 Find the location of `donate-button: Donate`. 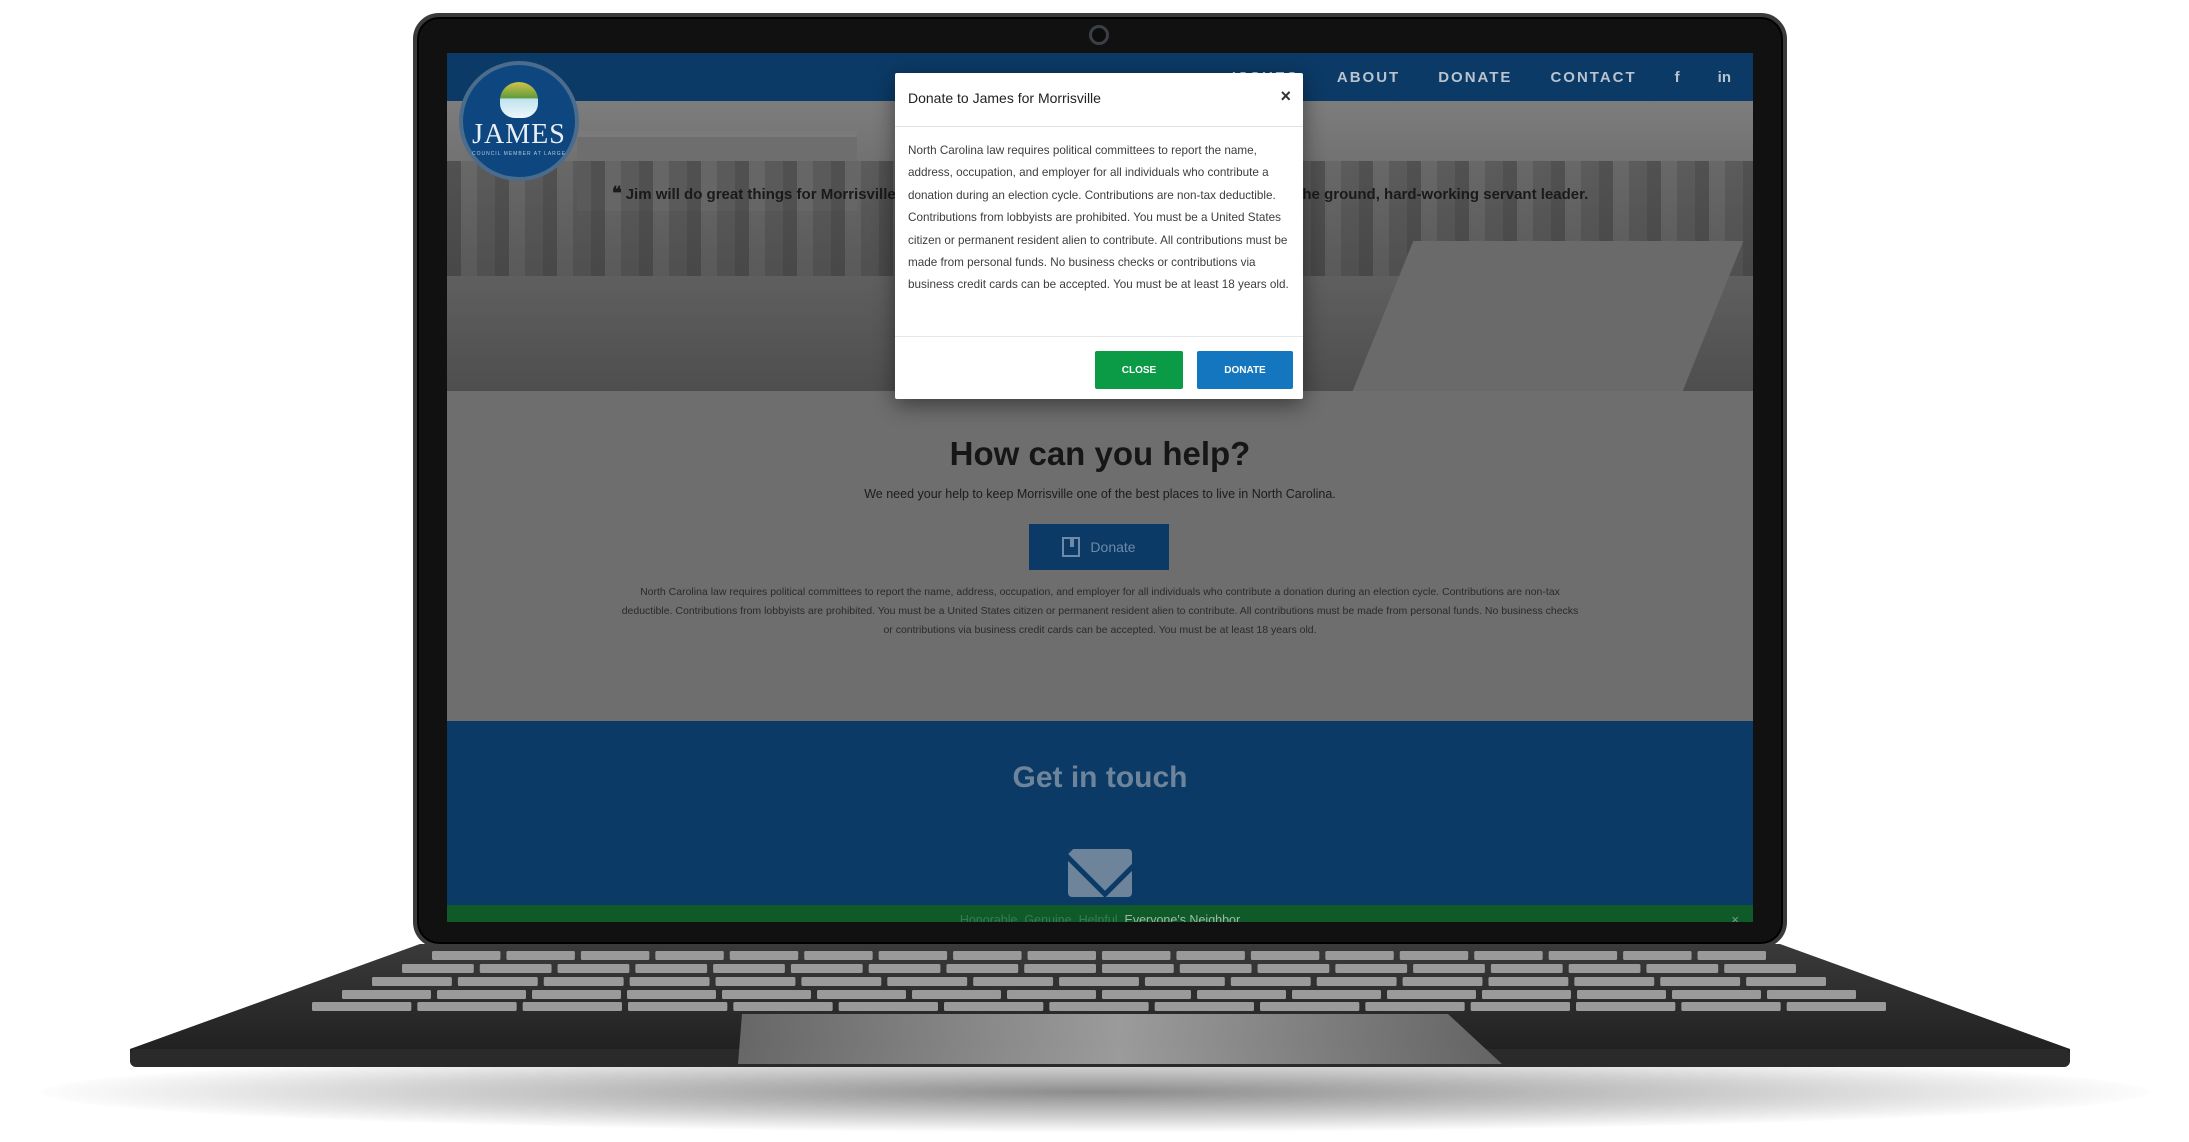

donate-button: Donate is located at coordinates (1099, 547).